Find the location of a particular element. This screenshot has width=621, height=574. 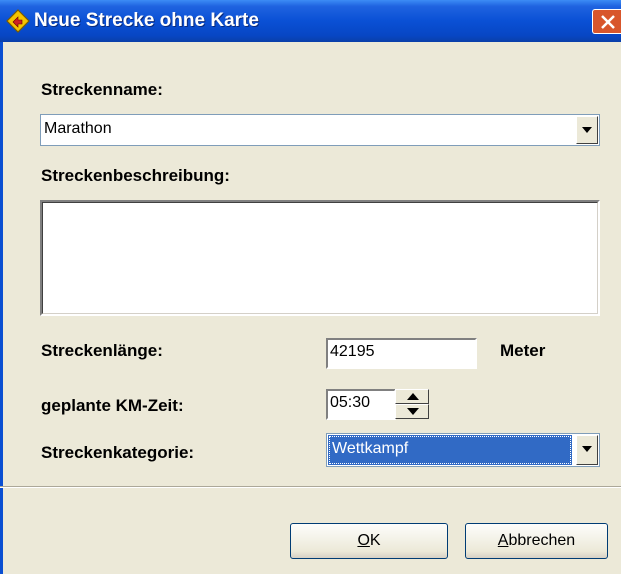

close-icon is located at coordinates (608, 22).